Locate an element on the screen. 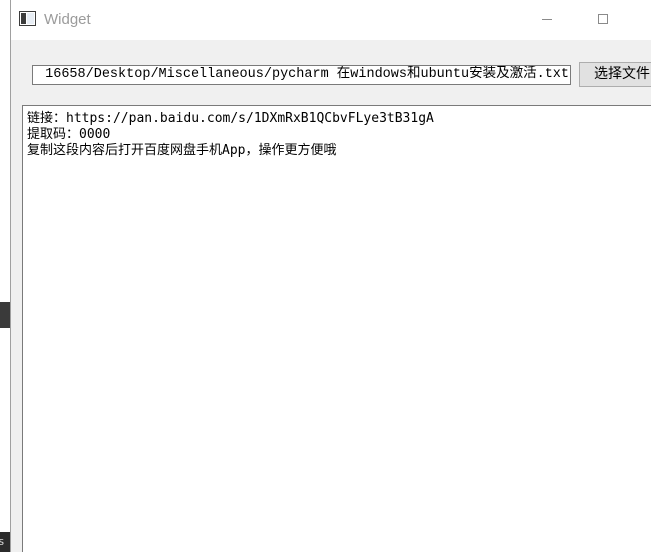 This screenshot has width=651, height=552. window-title: Widget is located at coordinates (67, 19).